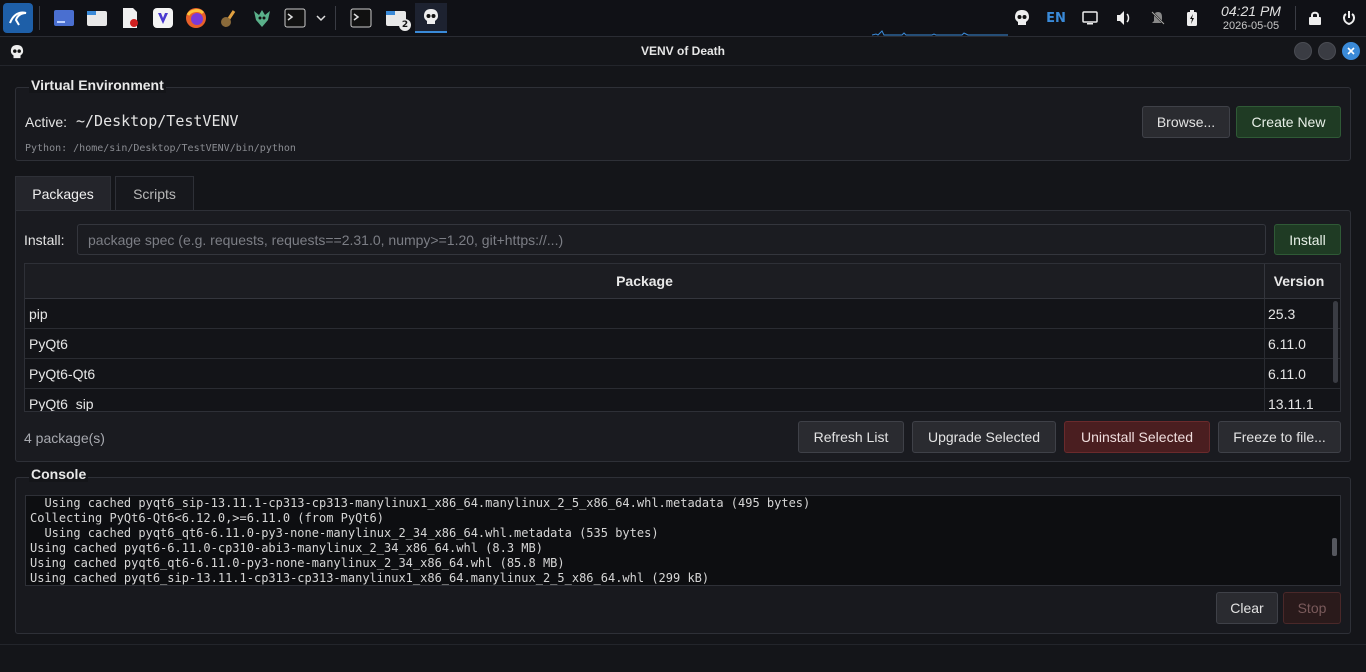 This screenshot has width=1366, height=672. Describe the element at coordinates (1251, 11) in the screenshot. I see `clock-time: 04:21 PM` at that location.